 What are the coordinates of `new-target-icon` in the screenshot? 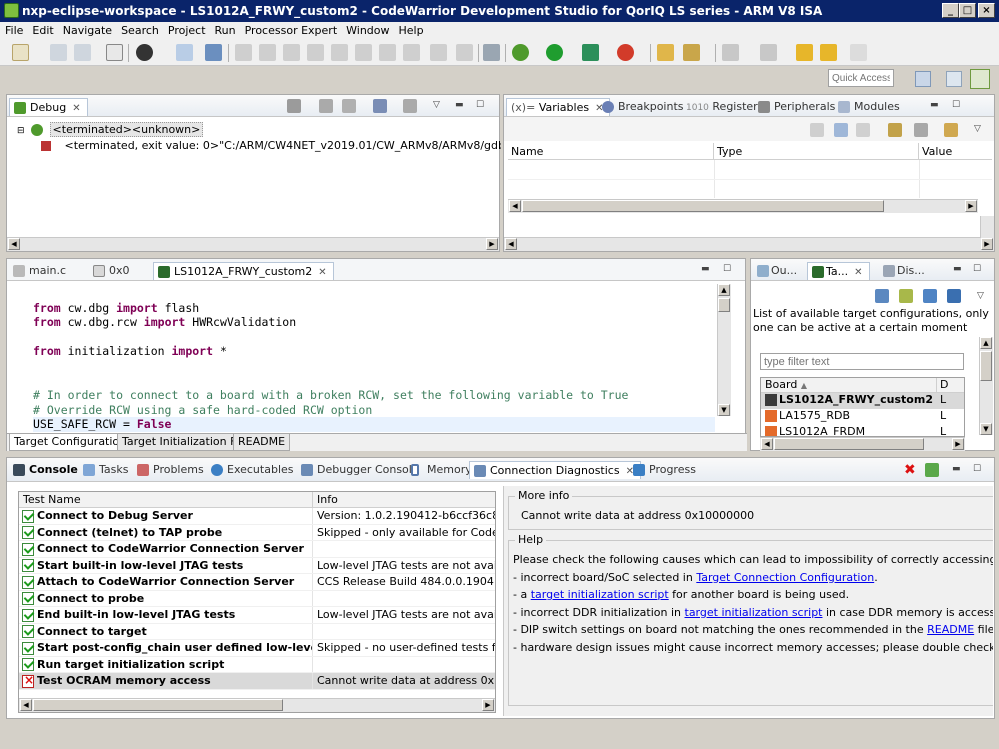 It's located at (882, 296).